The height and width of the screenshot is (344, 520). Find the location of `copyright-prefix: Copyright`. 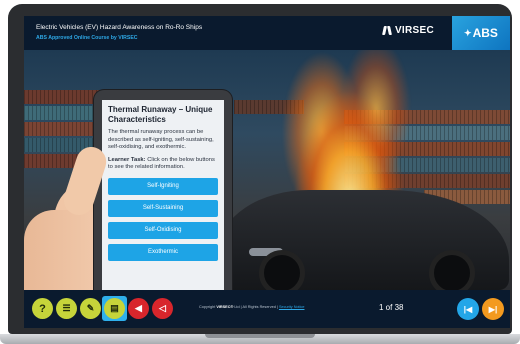

copyright-prefix: Copyright is located at coordinates (207, 307).